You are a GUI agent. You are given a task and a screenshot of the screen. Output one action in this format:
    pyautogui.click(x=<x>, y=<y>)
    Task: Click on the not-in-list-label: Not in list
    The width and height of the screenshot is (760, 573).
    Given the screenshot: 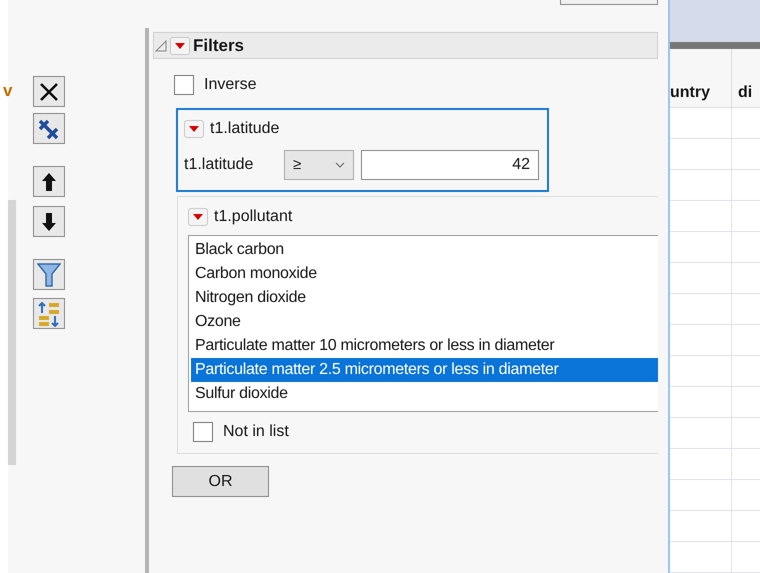 What is the action you would take?
    pyautogui.click(x=256, y=432)
    